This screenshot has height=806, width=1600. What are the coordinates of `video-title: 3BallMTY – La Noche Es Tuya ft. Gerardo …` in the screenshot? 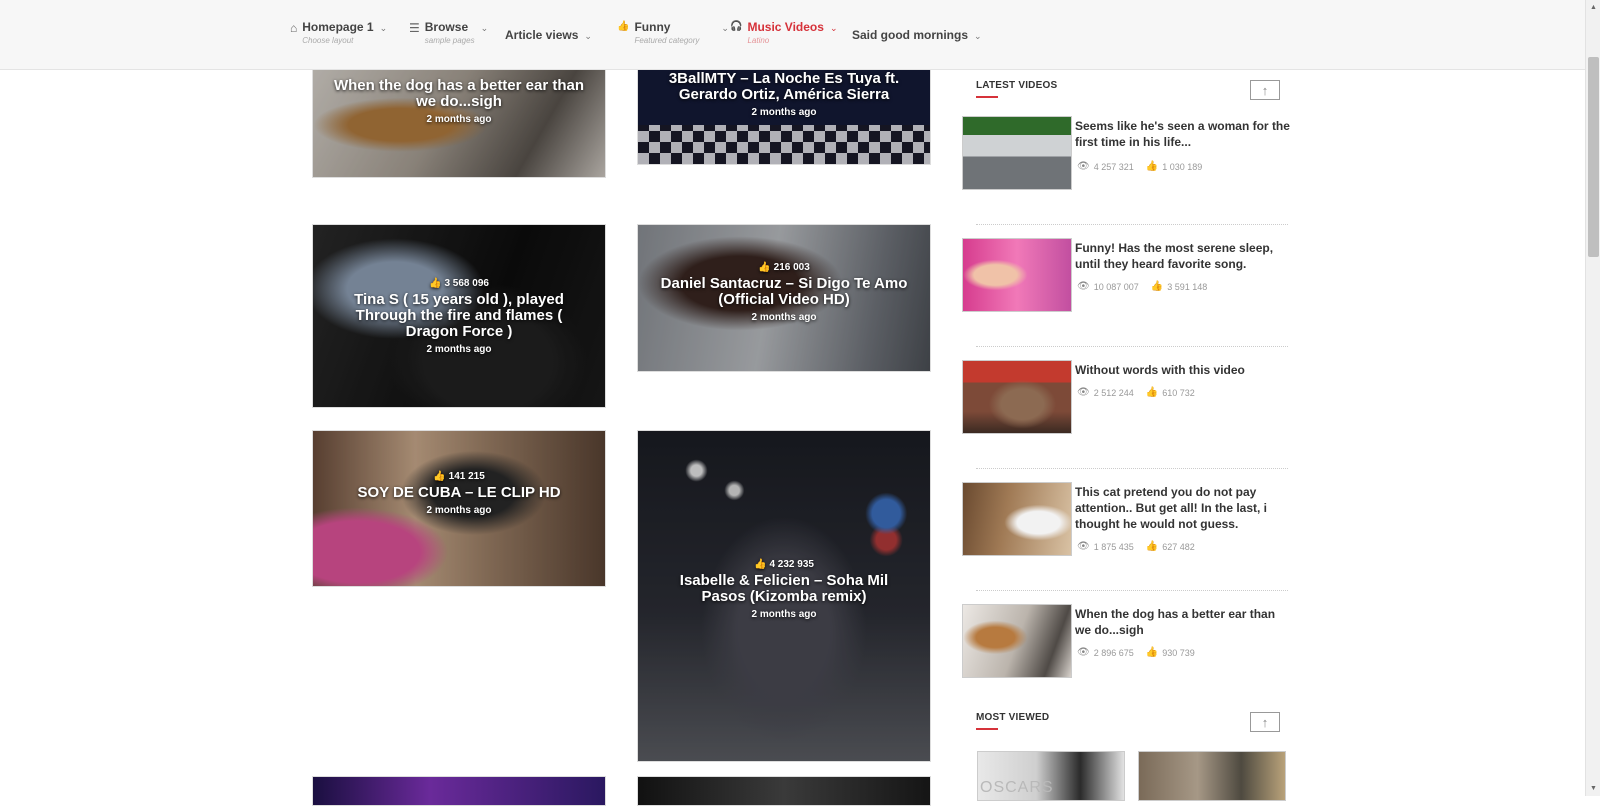 It's located at (784, 87).